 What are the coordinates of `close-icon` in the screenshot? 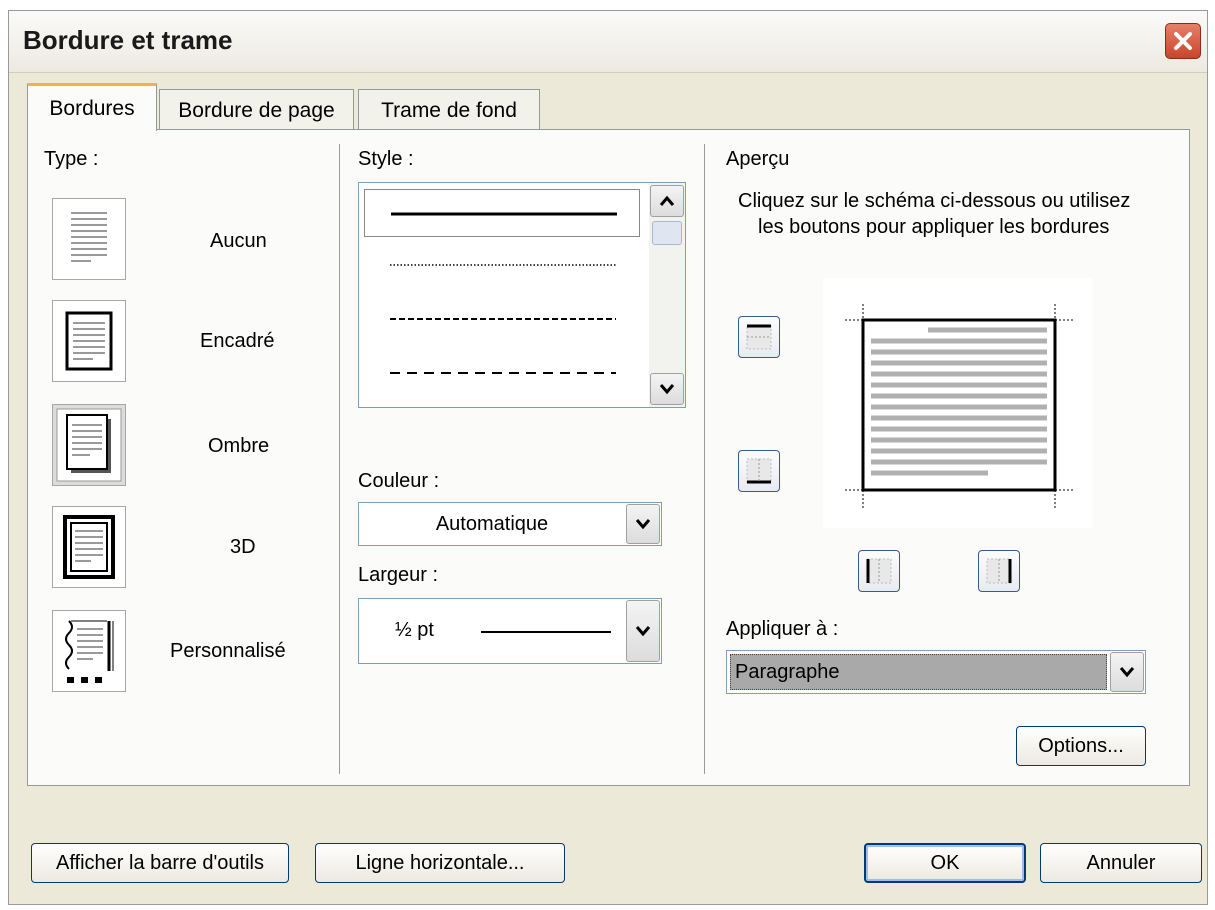 It's located at (1183, 41).